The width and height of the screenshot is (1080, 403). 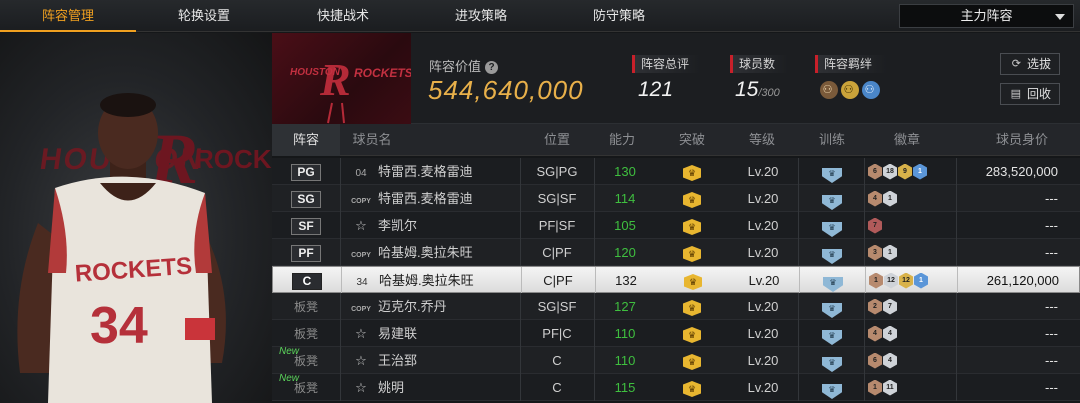 I want to click on slot-cell: PG, so click(x=306, y=171).